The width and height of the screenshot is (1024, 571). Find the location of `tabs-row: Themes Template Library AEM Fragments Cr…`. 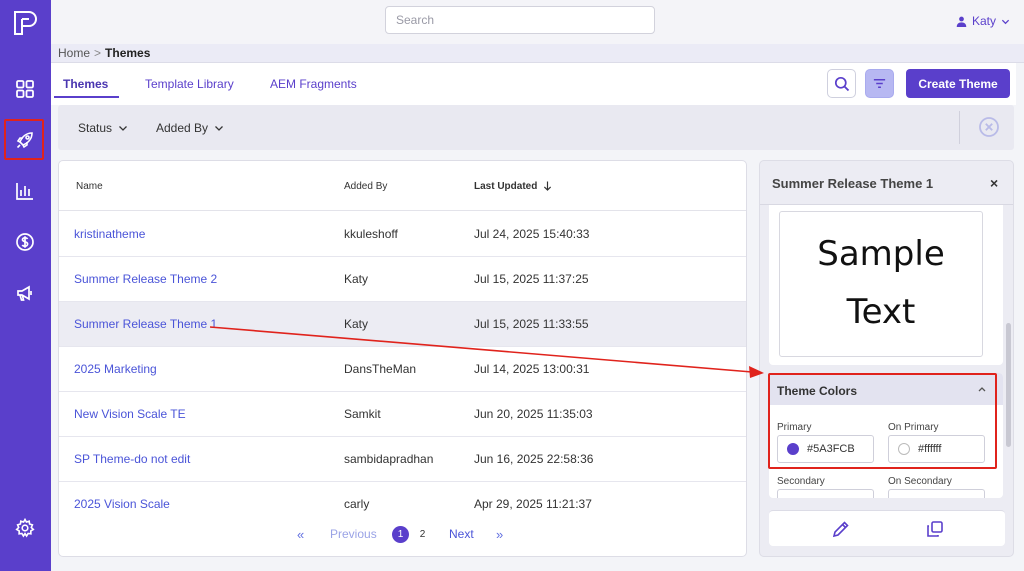

tabs-row: Themes Template Library AEM Fragments Cr… is located at coordinates (533, 84).